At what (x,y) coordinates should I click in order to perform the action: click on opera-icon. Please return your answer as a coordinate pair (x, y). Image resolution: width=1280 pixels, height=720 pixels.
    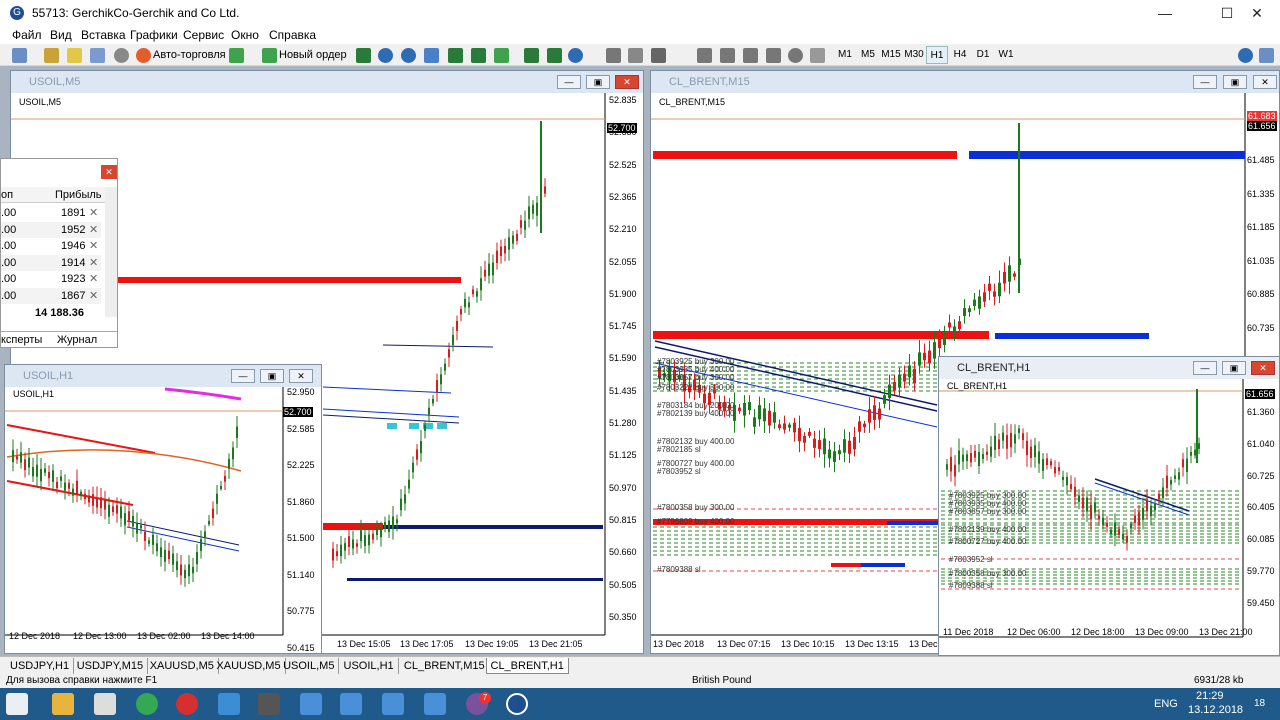
    Looking at the image, I should click on (187, 704).